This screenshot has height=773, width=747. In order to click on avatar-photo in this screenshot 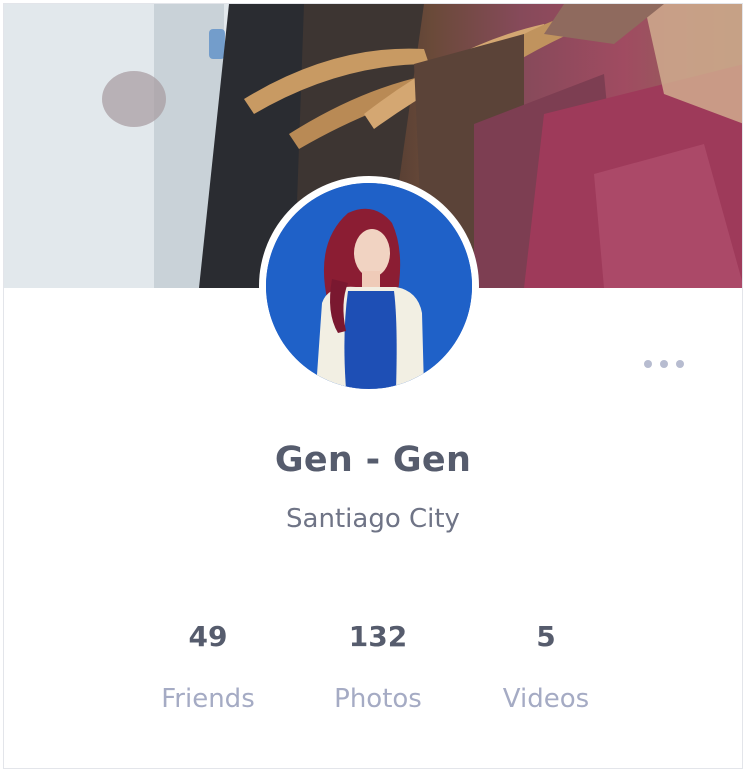, I will do `click(369, 286)`.